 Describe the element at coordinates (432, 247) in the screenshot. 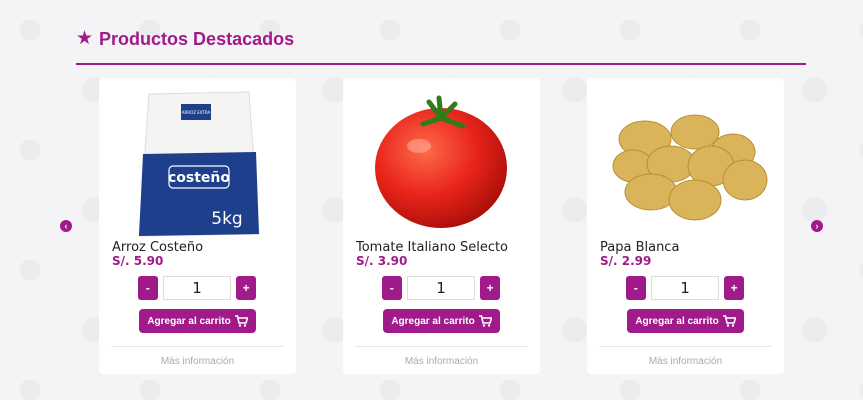

I see `product-name: Tomate Italiano Selecto` at that location.